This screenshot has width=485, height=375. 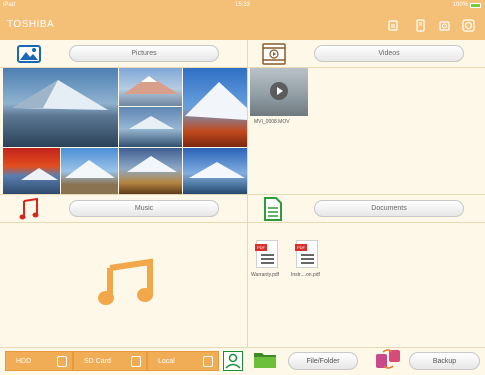 What do you see at coordinates (62, 361) in the screenshot?
I see `hdd-icon` at bounding box center [62, 361].